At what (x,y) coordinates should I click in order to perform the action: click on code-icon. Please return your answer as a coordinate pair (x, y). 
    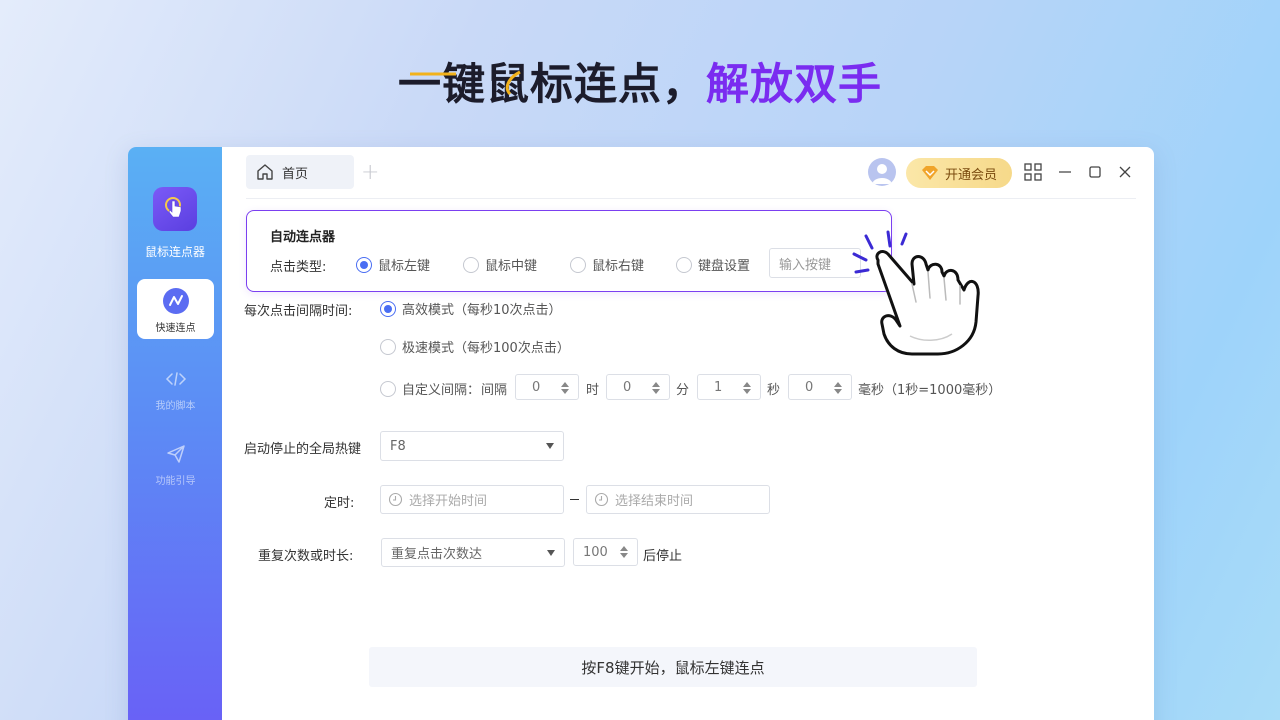
    Looking at the image, I should click on (175, 379).